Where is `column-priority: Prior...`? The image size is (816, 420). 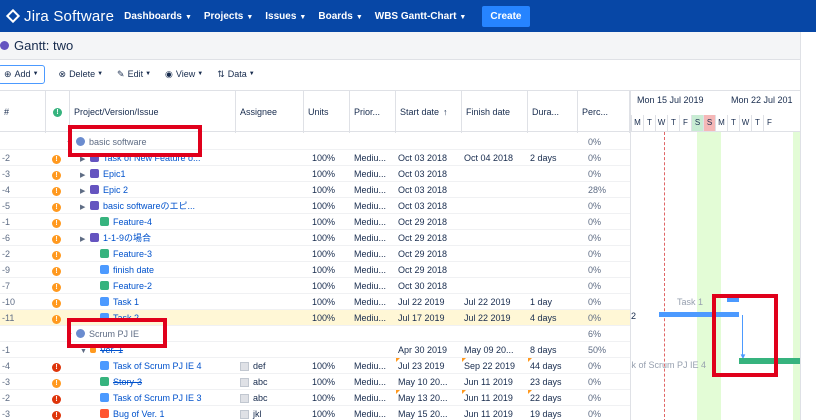 column-priority: Prior... is located at coordinates (373, 112).